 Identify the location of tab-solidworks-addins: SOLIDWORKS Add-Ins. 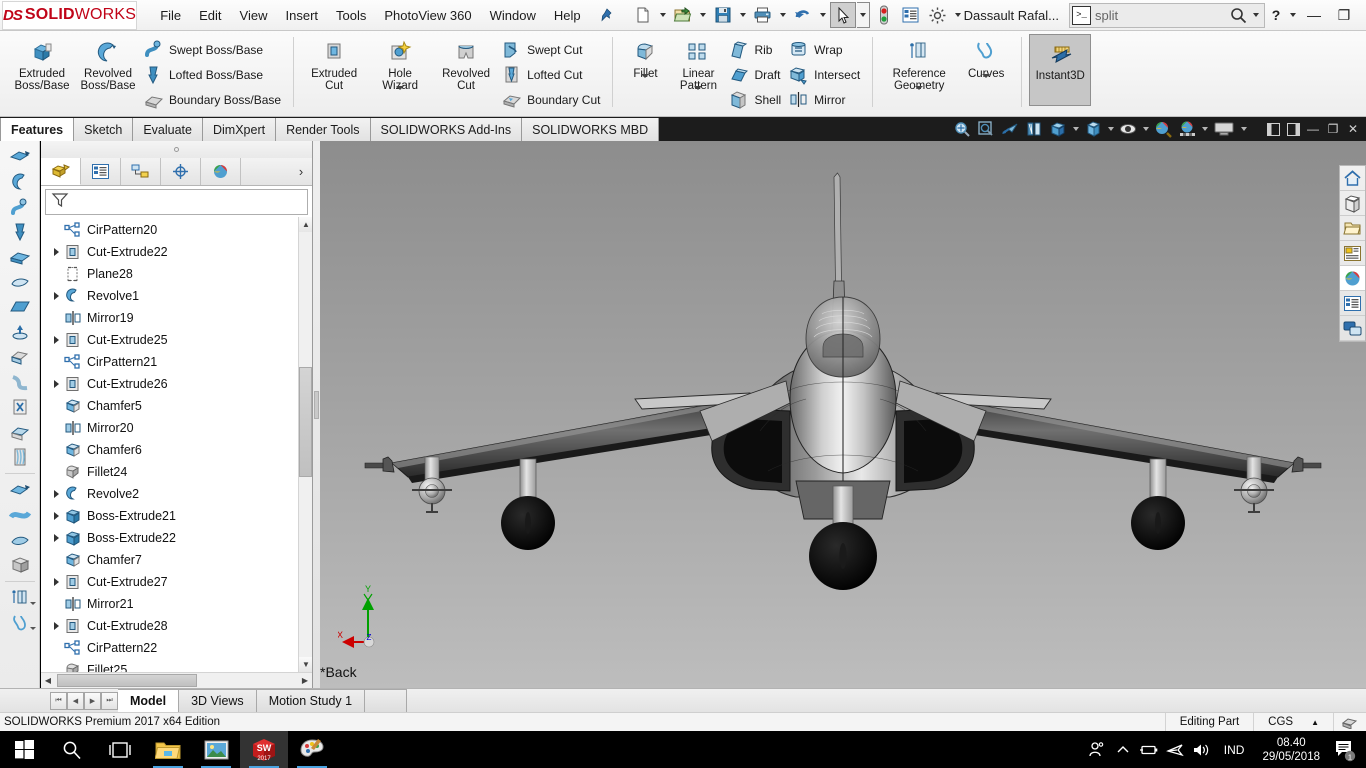
(446, 129).